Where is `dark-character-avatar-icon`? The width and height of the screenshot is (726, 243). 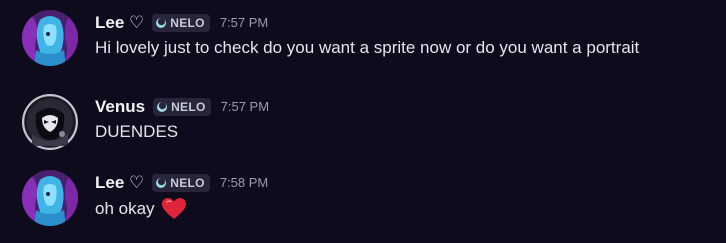 dark-character-avatar-icon is located at coordinates (50, 122).